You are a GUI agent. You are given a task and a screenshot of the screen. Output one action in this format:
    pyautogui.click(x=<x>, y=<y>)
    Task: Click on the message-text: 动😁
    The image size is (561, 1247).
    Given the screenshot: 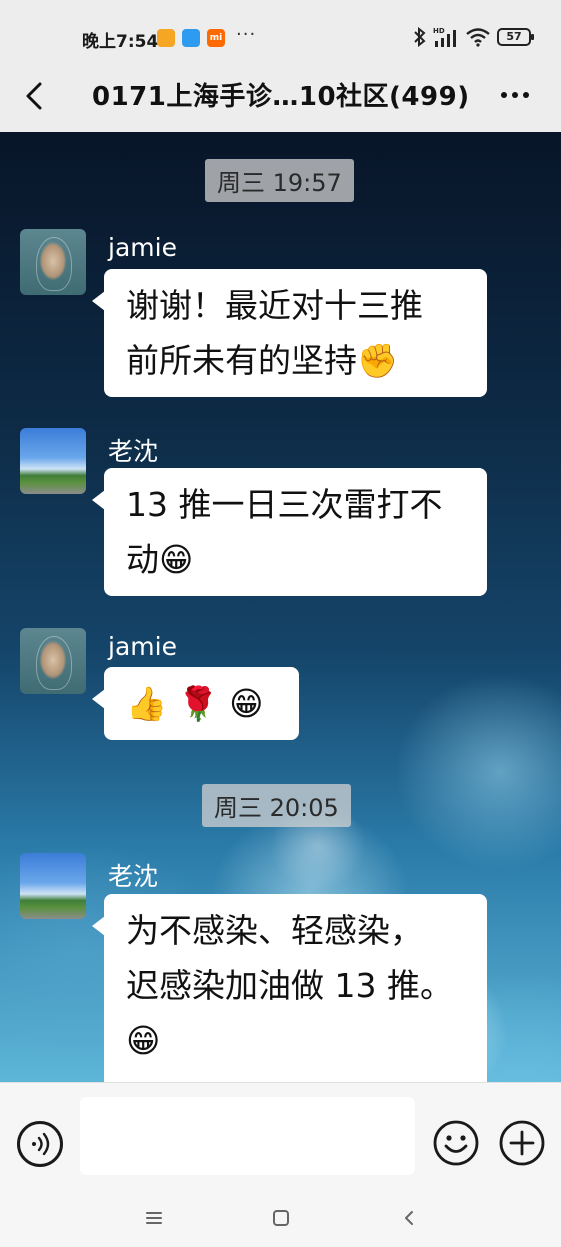 What is the action you would take?
    pyautogui.click(x=160, y=559)
    